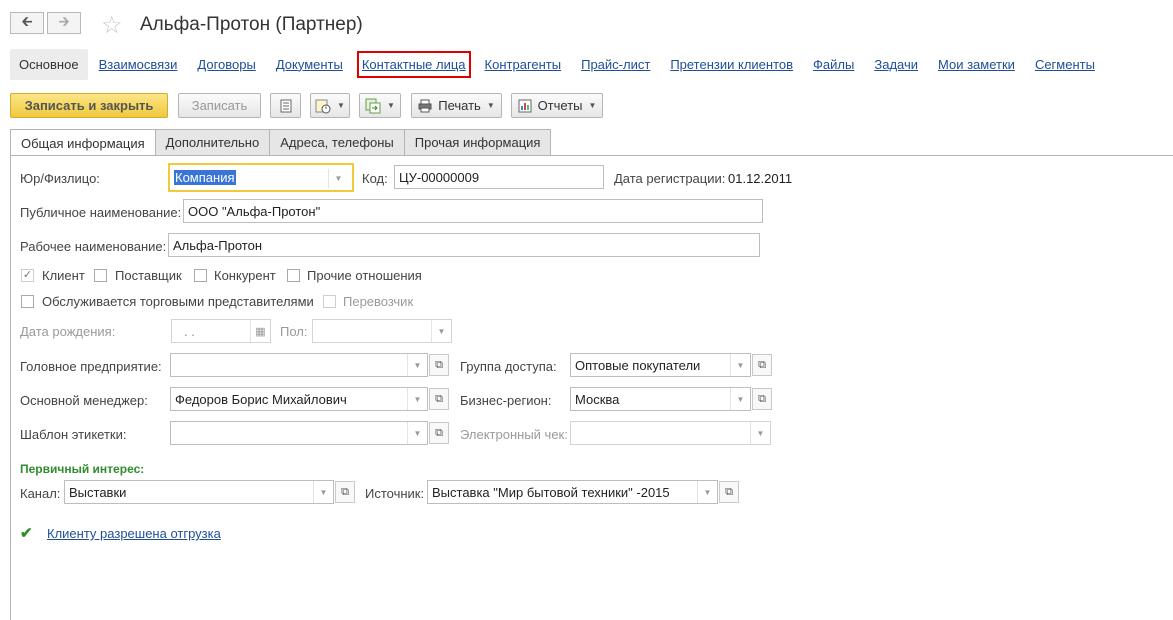 The image size is (1173, 620). What do you see at coordinates (82, 469) in the screenshot?
I see `primary-interest-header: Первичный интерес:` at bounding box center [82, 469].